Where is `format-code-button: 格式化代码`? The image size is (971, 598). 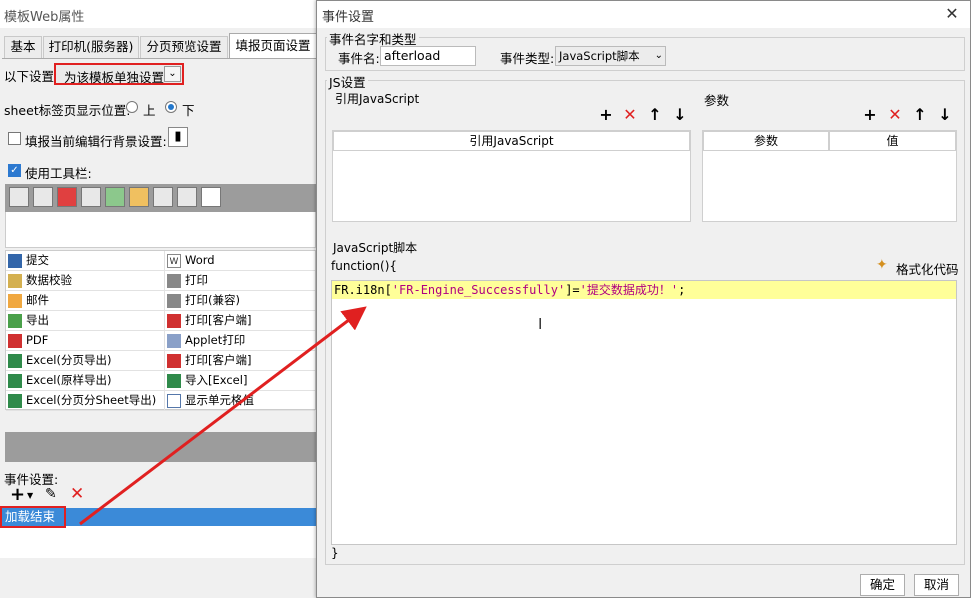
format-code-button: 格式化代码 is located at coordinates (927, 268).